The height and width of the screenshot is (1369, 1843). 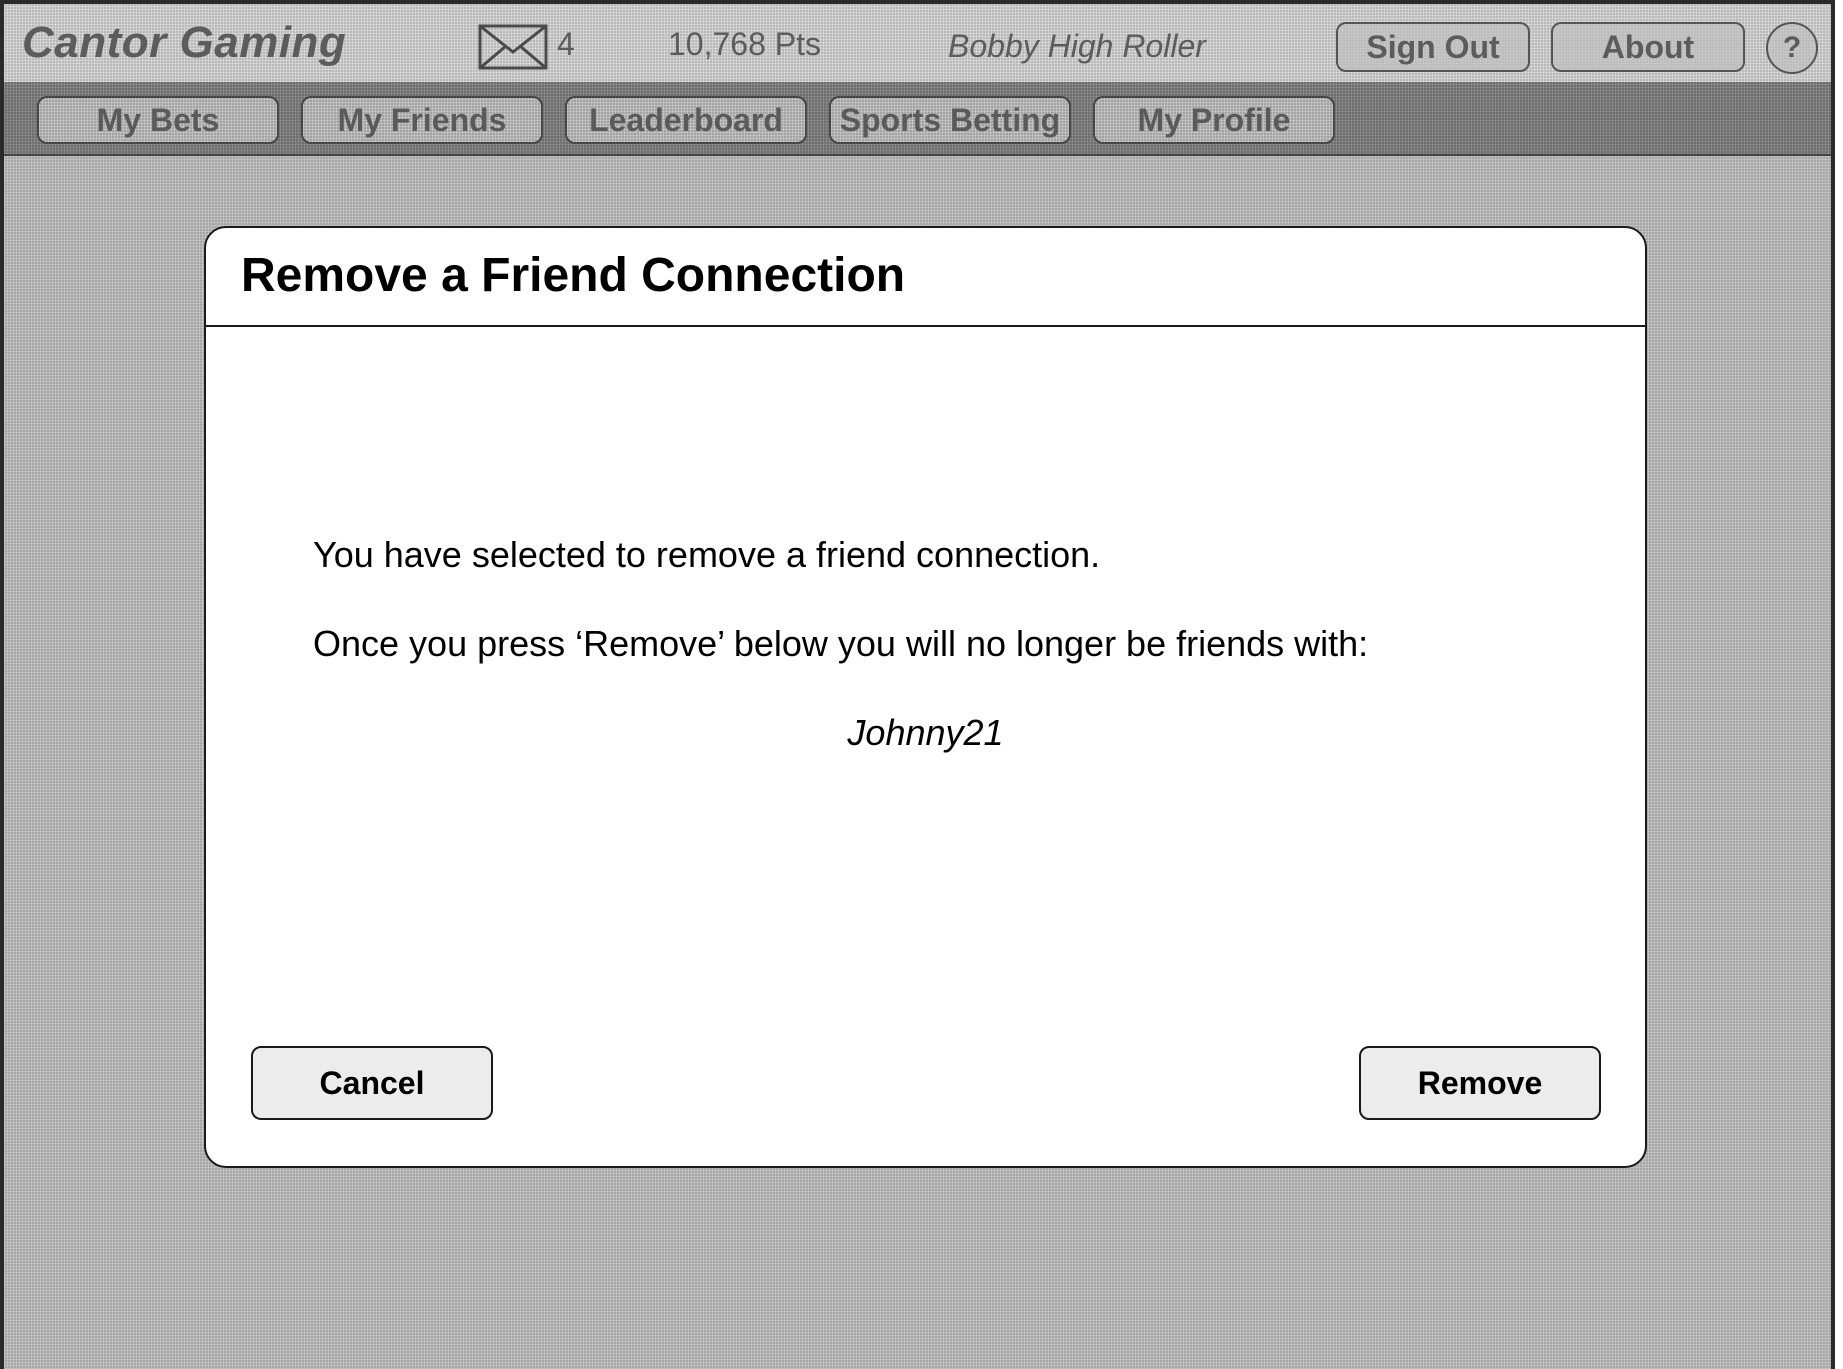 I want to click on tab-my-bets: My Bets, so click(x=158, y=120).